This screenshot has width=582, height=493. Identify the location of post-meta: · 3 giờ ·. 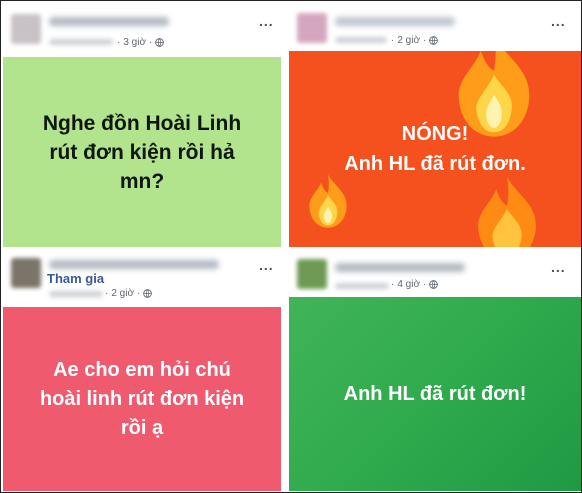
(141, 42).